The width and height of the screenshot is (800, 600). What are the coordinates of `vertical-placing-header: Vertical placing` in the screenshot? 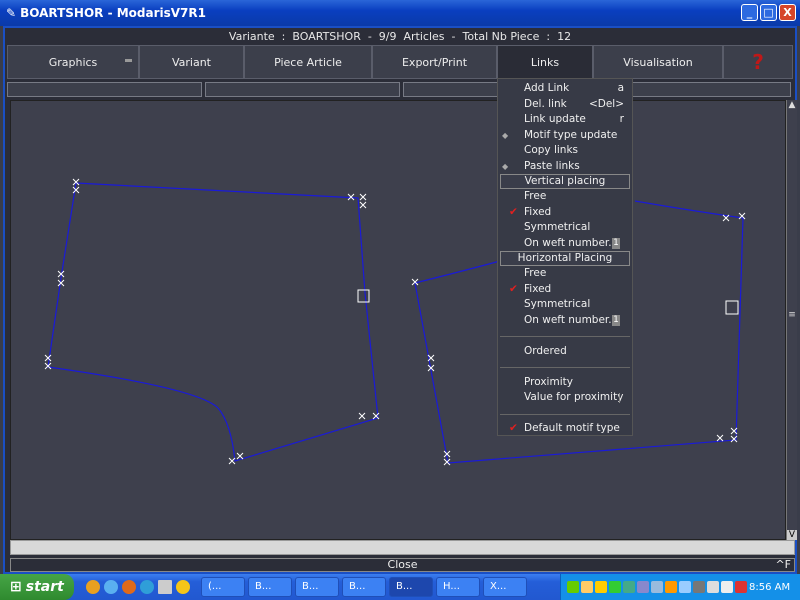 It's located at (565, 181).